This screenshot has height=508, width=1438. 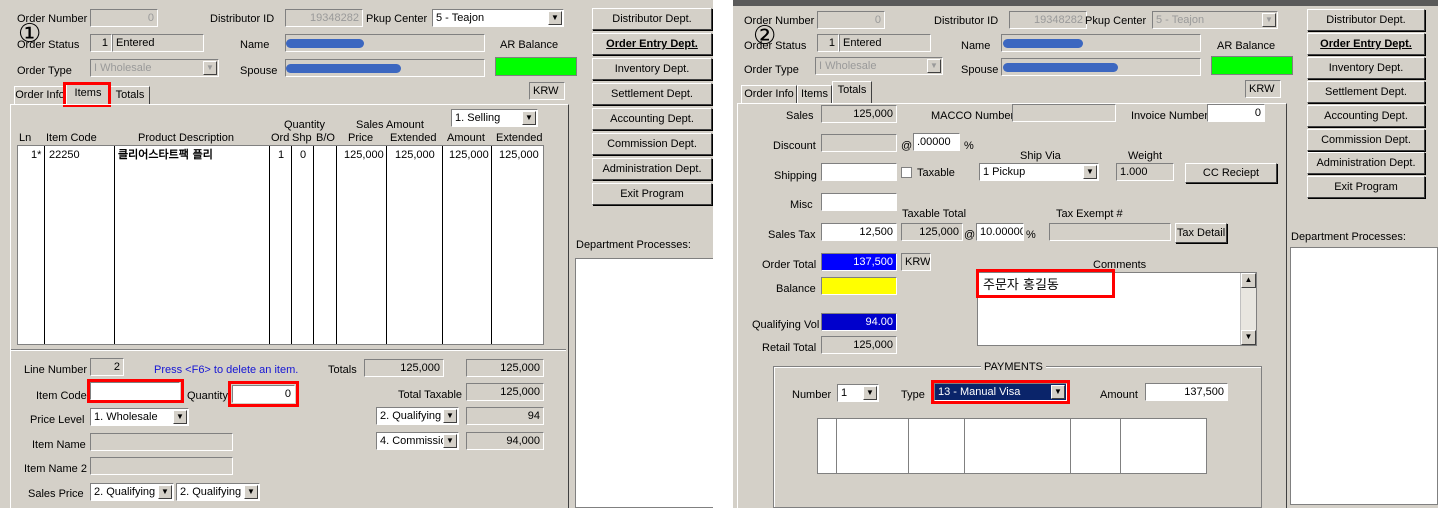 What do you see at coordinates (364, 155) in the screenshot?
I see `cell-price: 125,000` at bounding box center [364, 155].